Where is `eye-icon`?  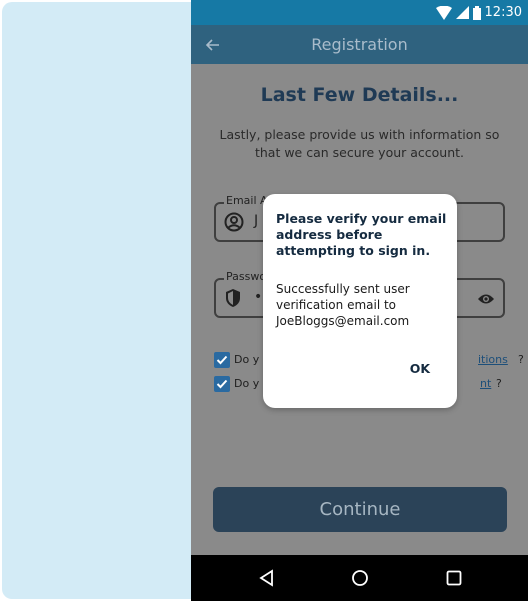
eye-icon is located at coordinates (486, 298).